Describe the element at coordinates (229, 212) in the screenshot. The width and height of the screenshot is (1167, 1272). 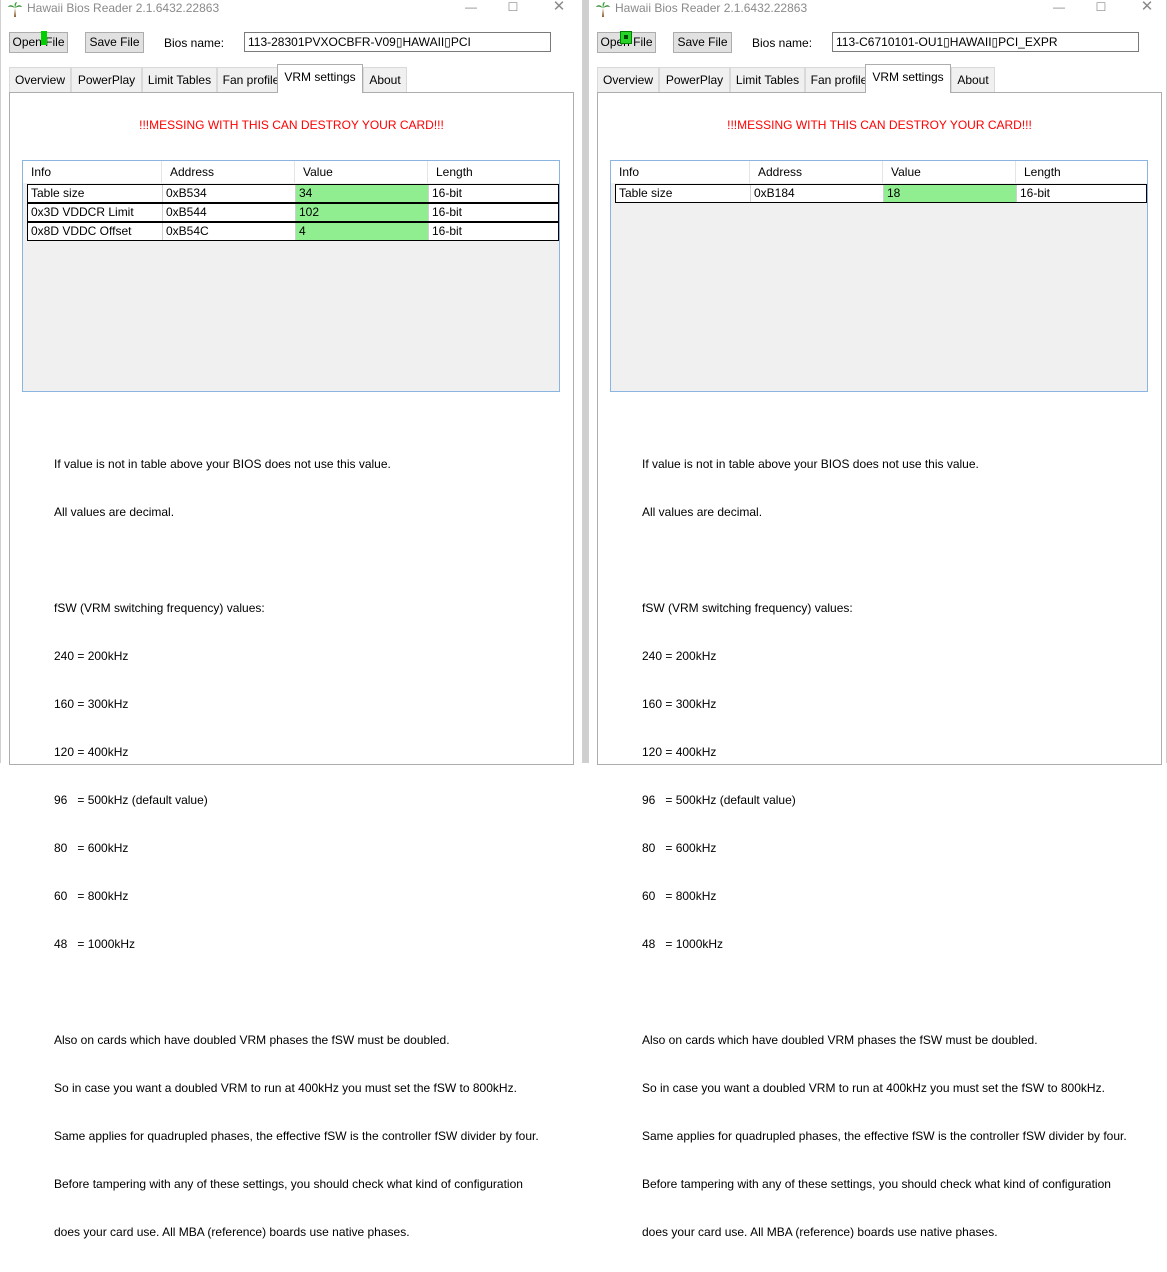
I see `cell-address: 0xB544` at that location.